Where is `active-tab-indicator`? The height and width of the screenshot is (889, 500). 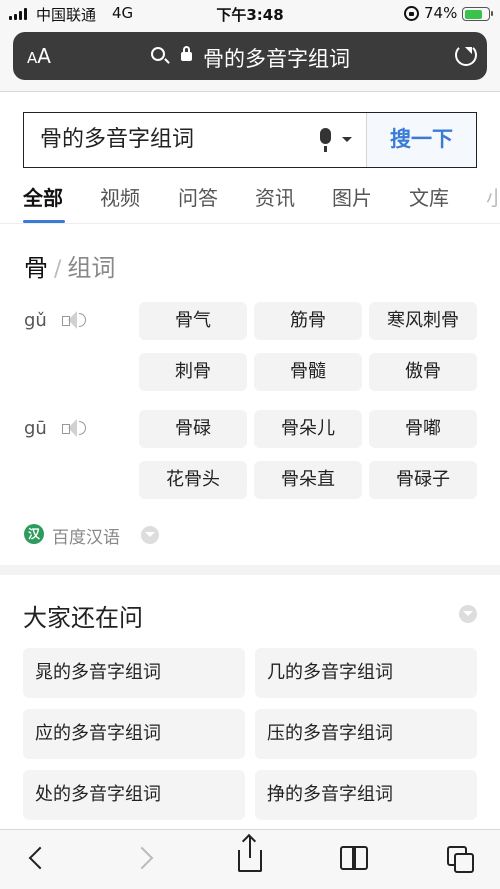
active-tab-indicator is located at coordinates (44, 221).